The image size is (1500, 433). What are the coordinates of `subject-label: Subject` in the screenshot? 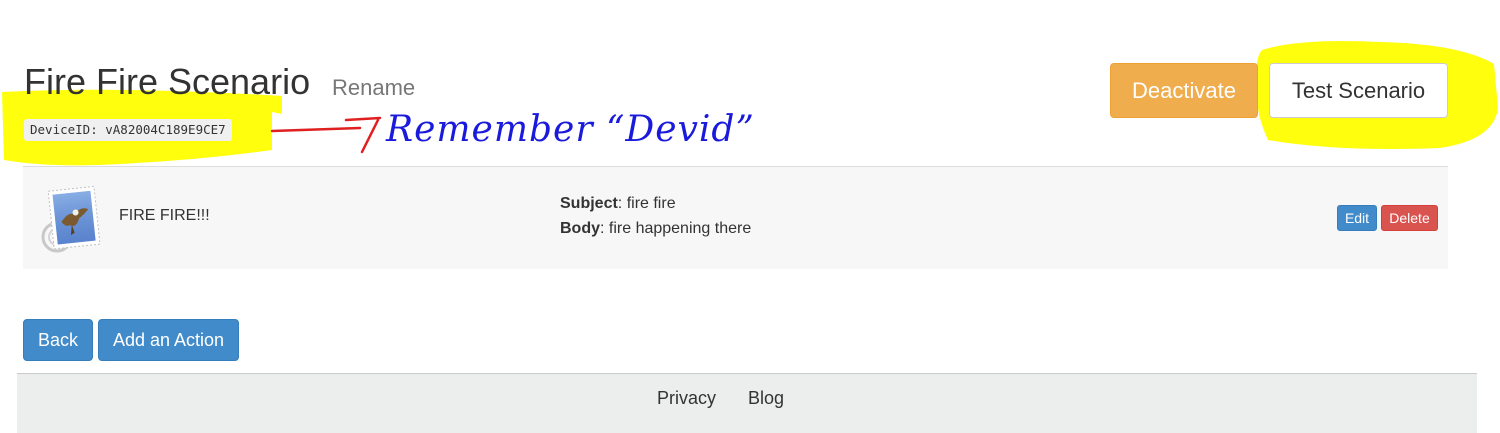 It's located at (589, 203).